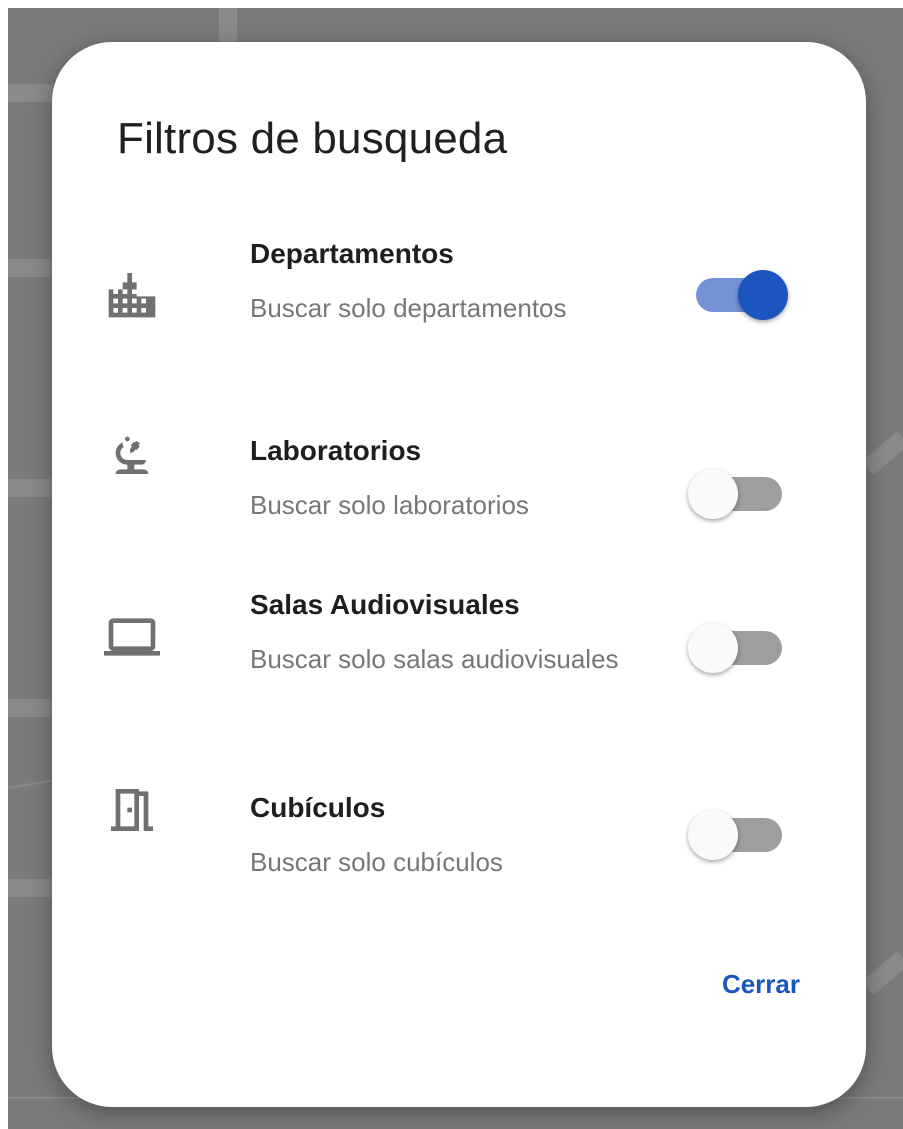  I want to click on filter-row-laboratorios: Laboratorios Buscar solo laboratorios, so click(459, 485).